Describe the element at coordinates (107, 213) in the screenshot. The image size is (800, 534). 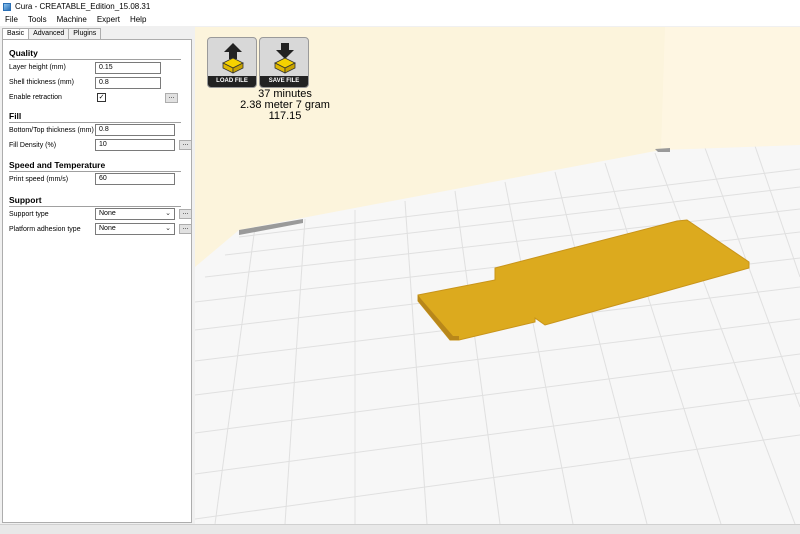
I see `support-type-value: None` at that location.